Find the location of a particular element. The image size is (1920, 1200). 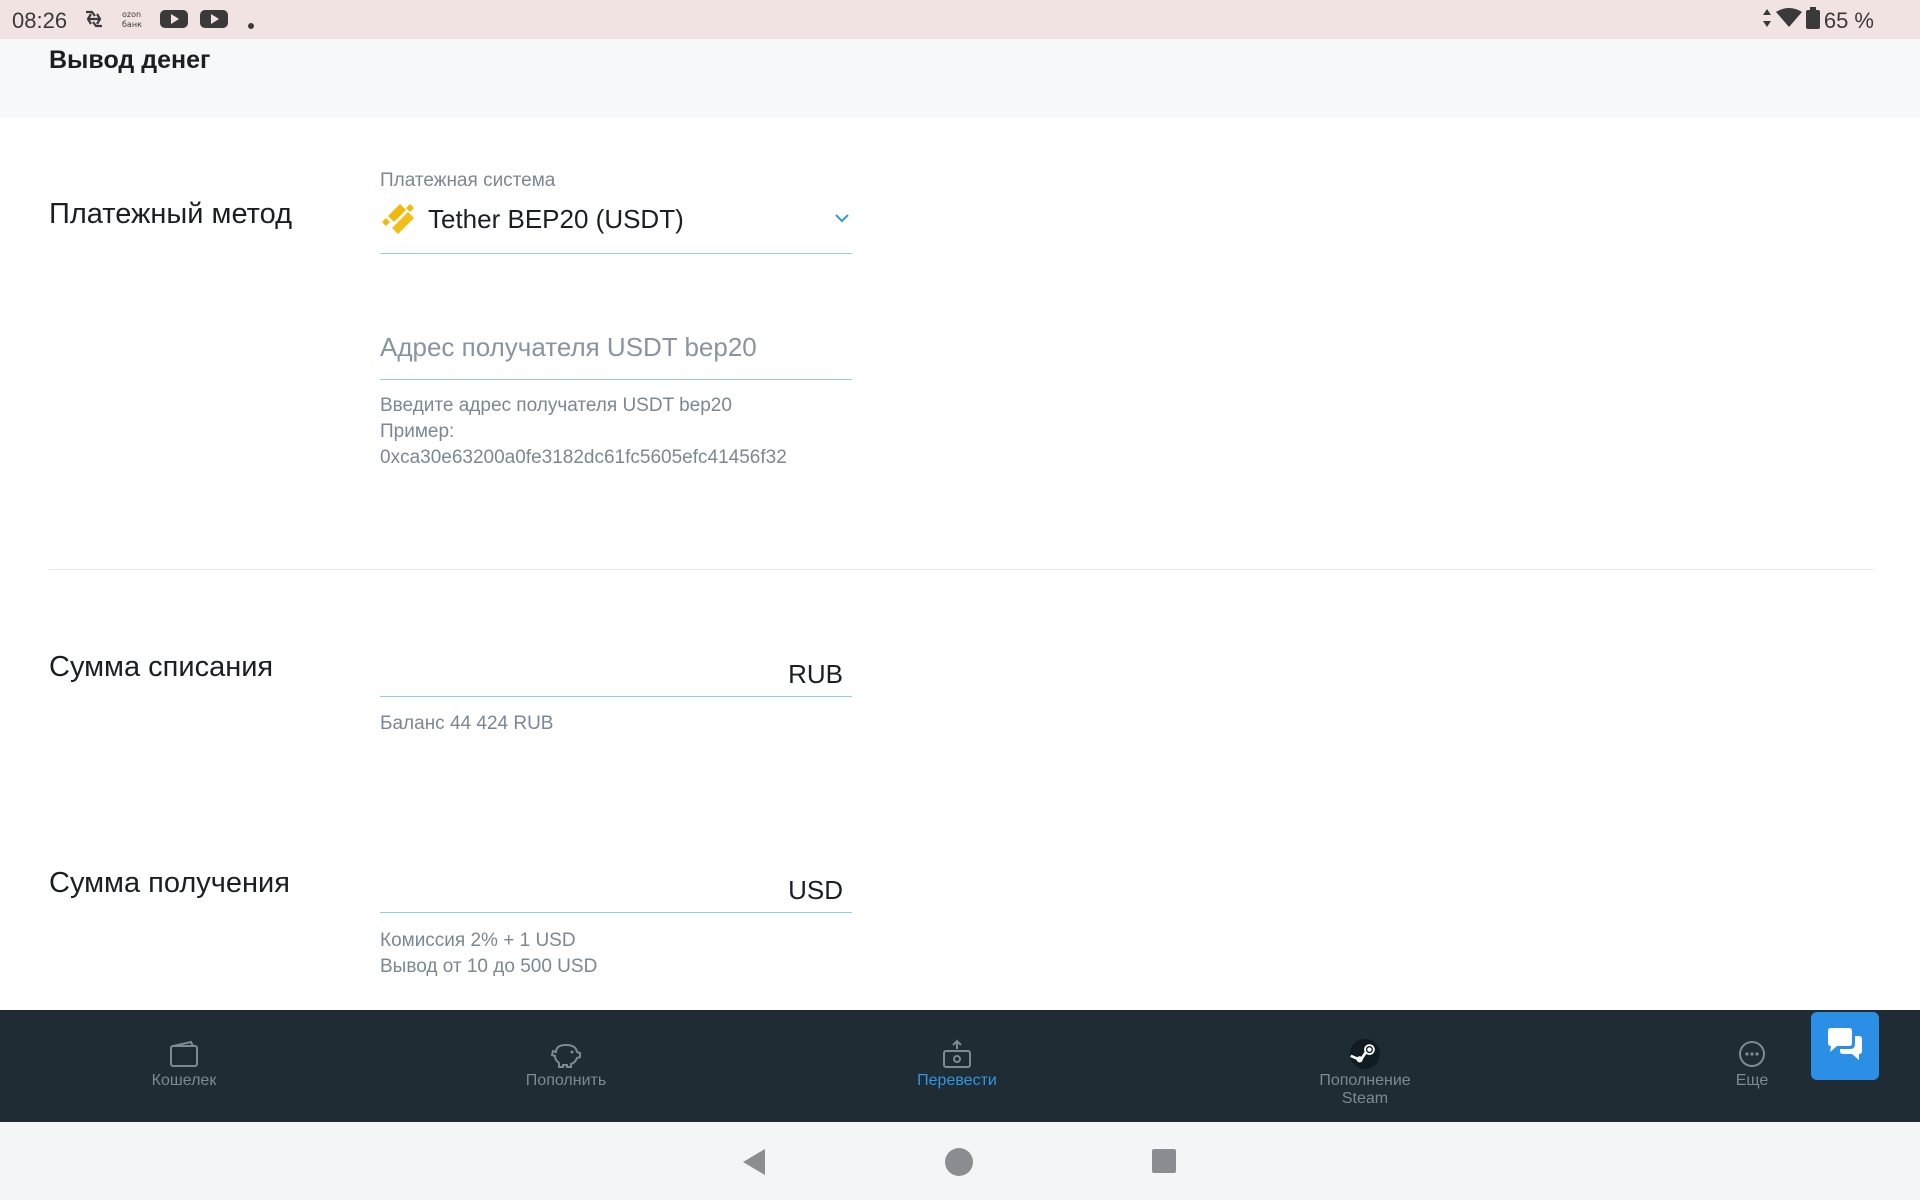

recents-icon is located at coordinates (1164, 1163).